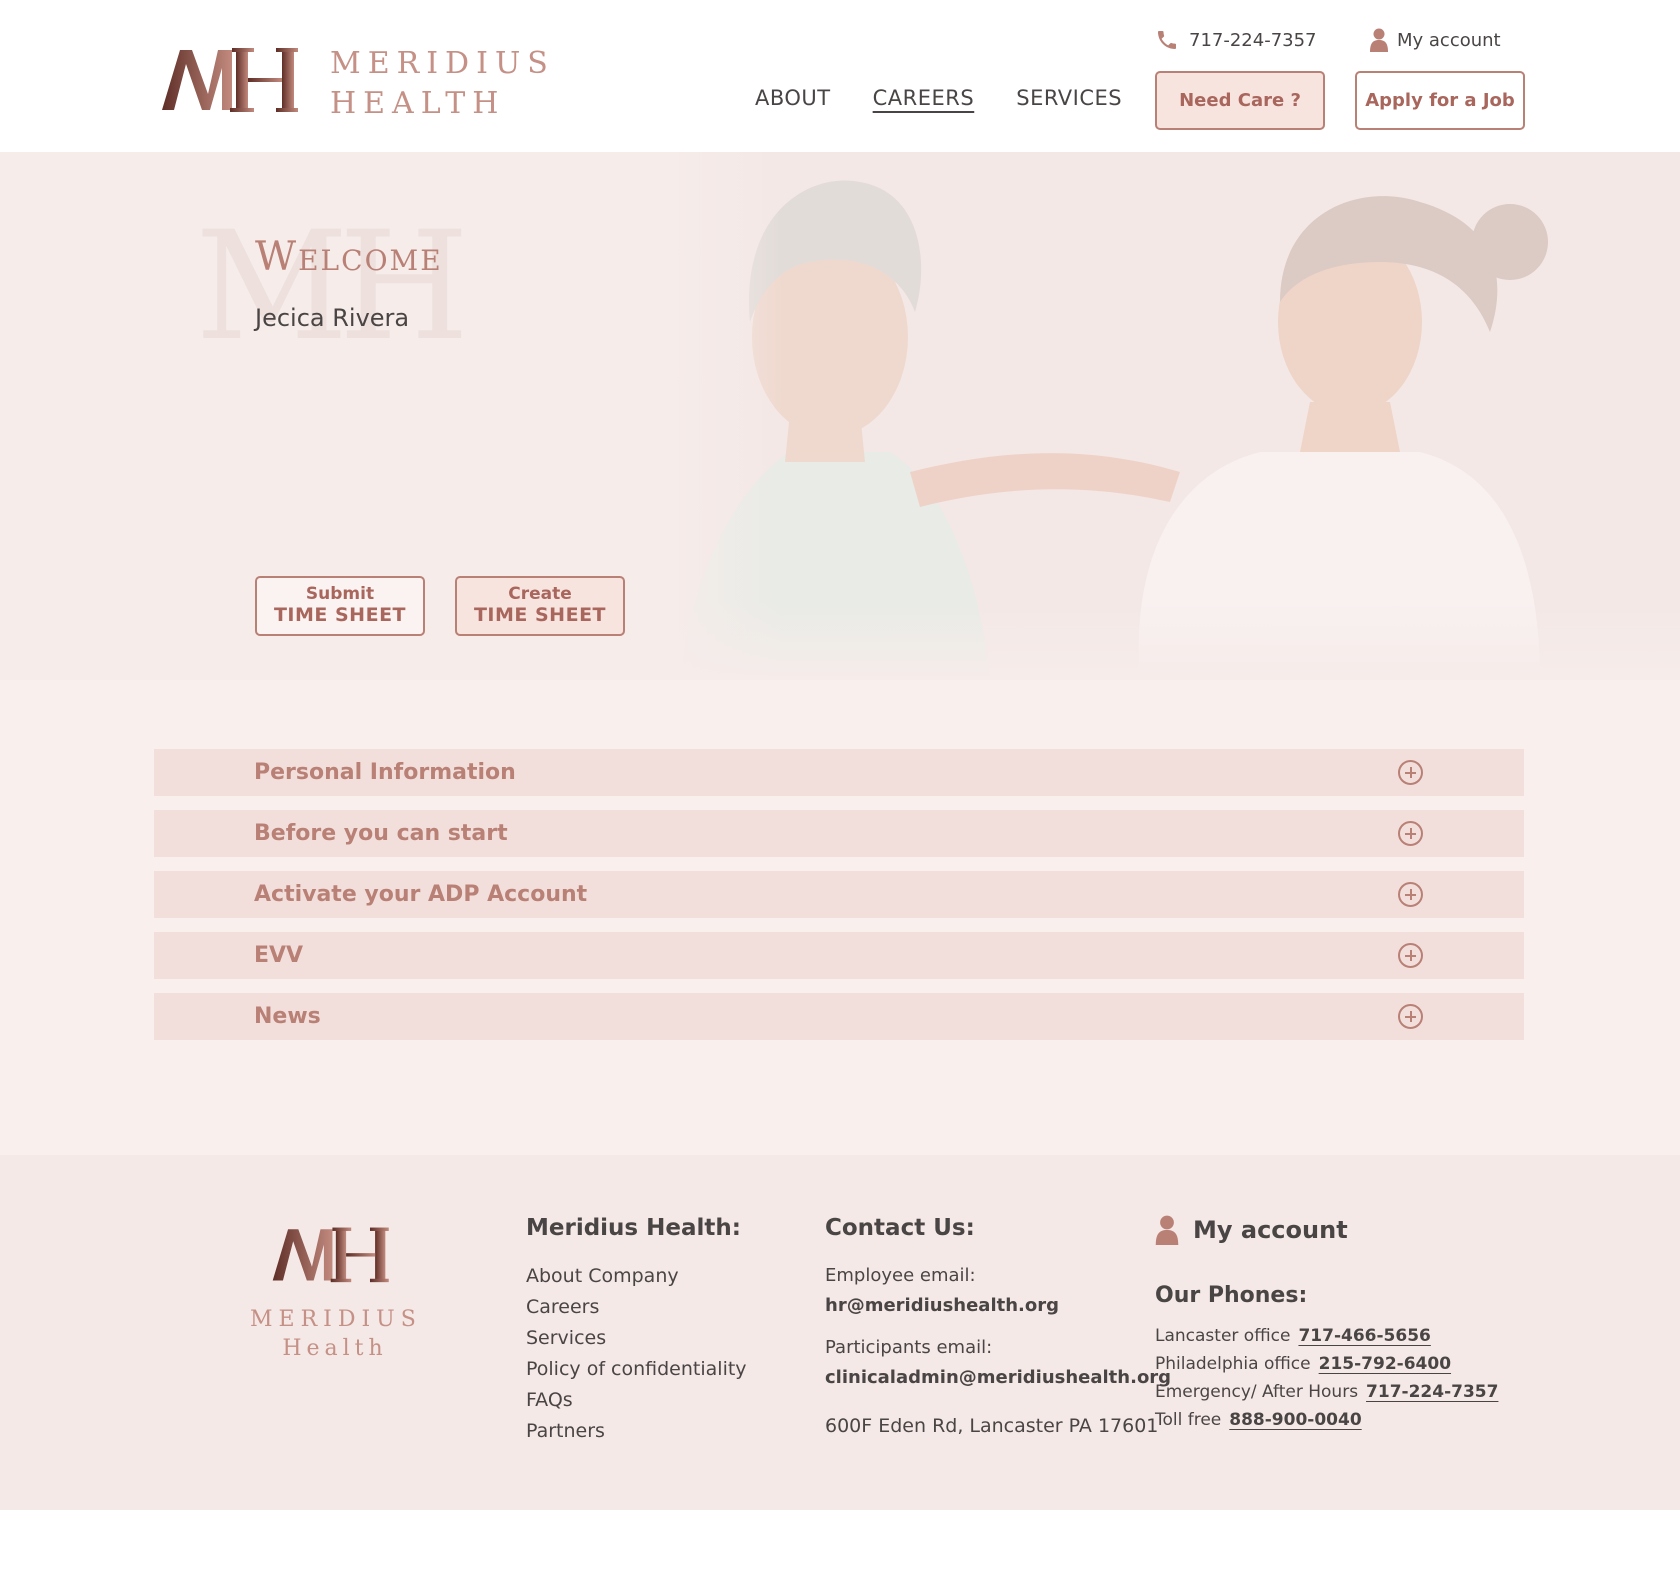  Describe the element at coordinates (335, 1293) in the screenshot. I see `footer-logo: MERIDIUS Health` at that location.